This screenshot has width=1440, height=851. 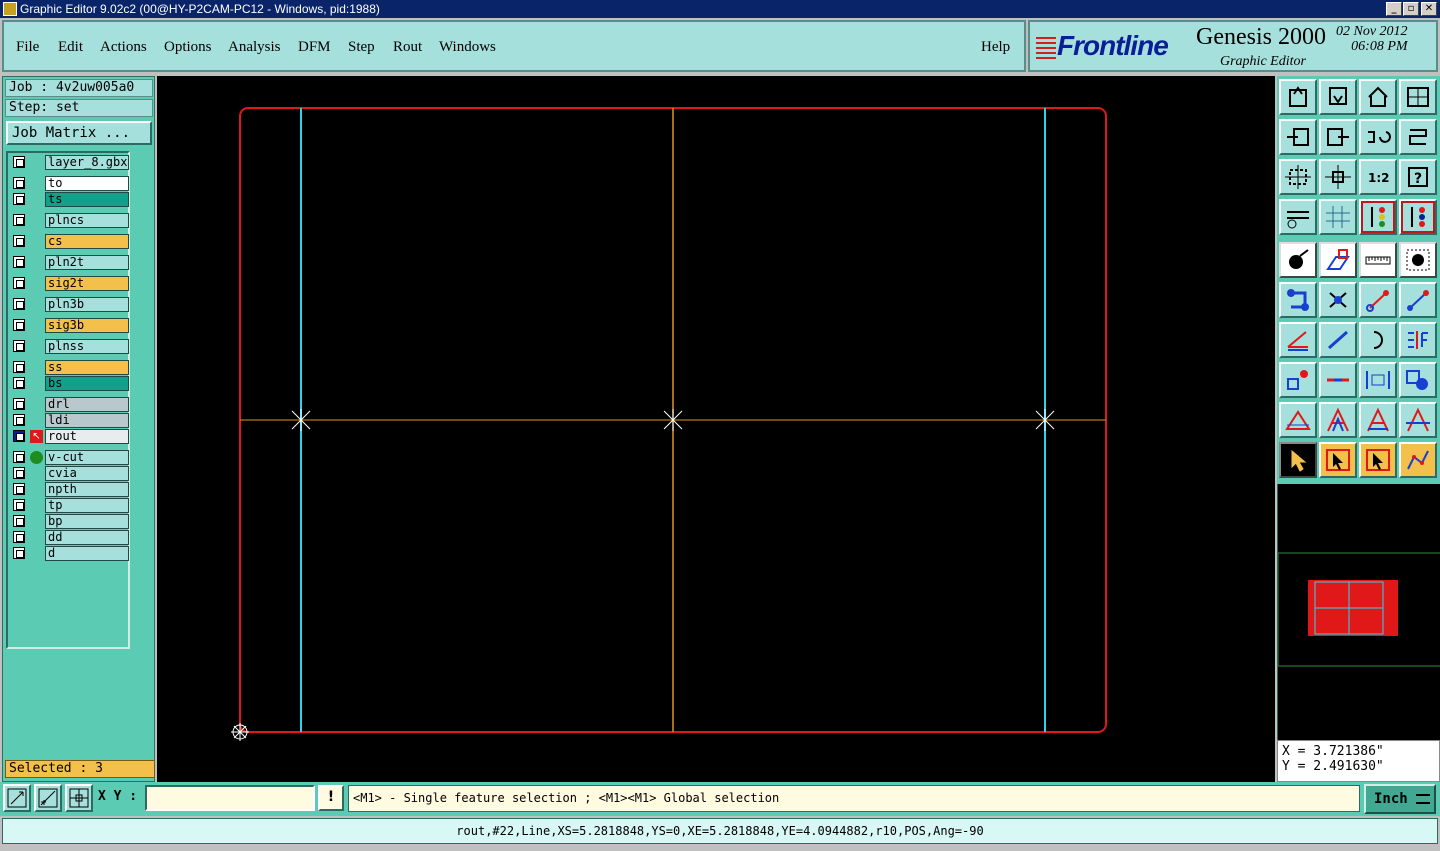 What do you see at coordinates (1378, 300) in the screenshot?
I see `move-button` at bounding box center [1378, 300].